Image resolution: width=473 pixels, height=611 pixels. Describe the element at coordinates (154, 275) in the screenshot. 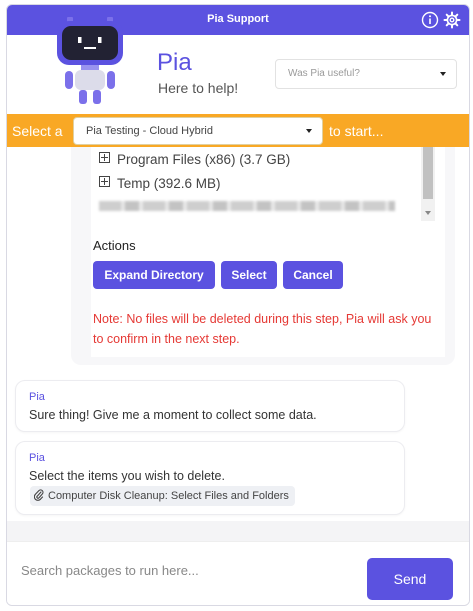

I see `expand-directory-button: Expand Directory` at that location.